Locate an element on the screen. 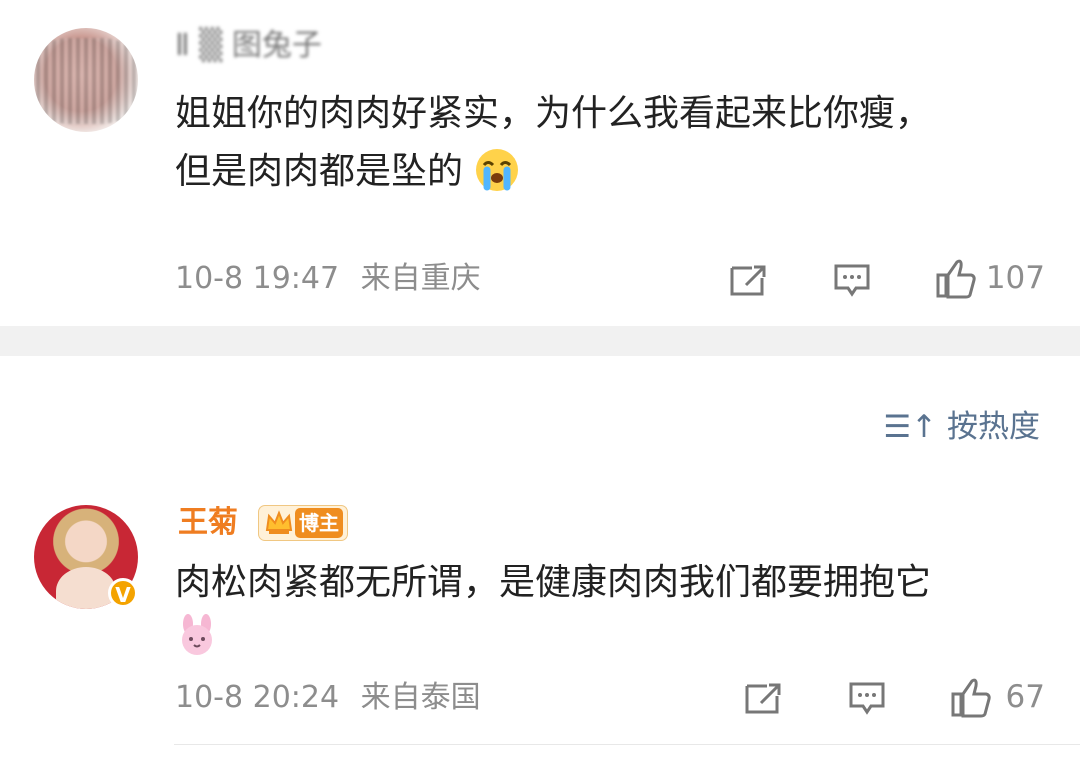  comment-meta: 10-8 20:24 来自泰国 is located at coordinates (328, 698).